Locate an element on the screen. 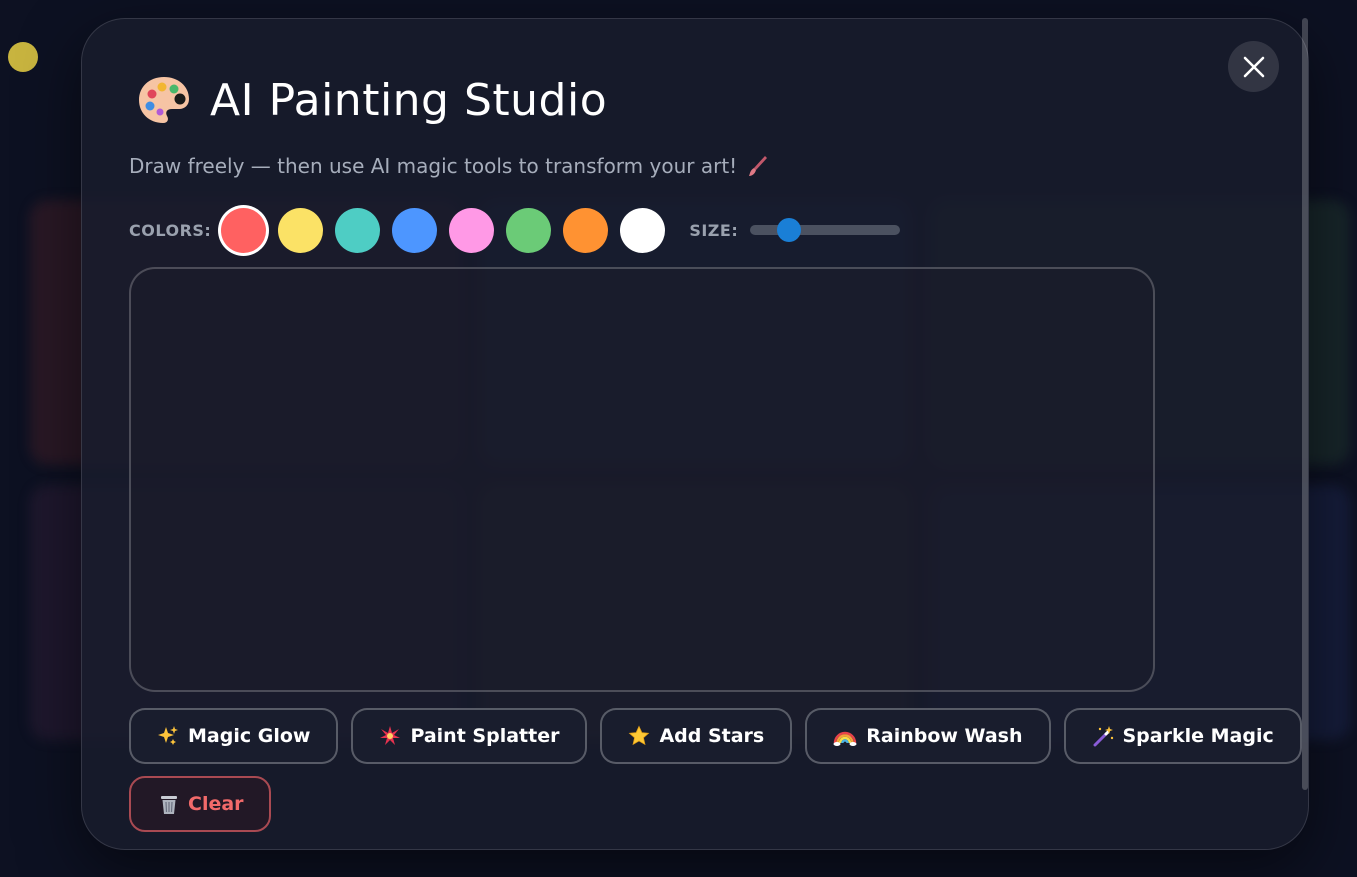 The image size is (1357, 877). tool-label: Paint Splatter is located at coordinates (485, 736).